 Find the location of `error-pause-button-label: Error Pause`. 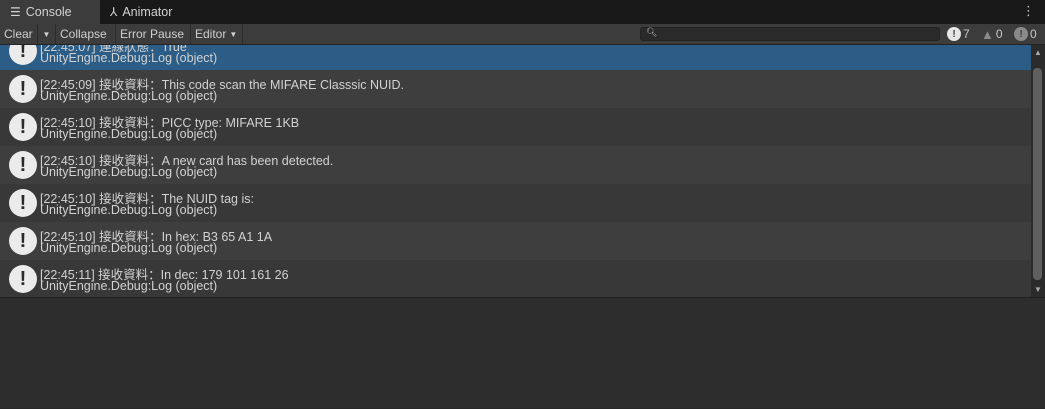

error-pause-button-label: Error Pause is located at coordinates (152, 34).